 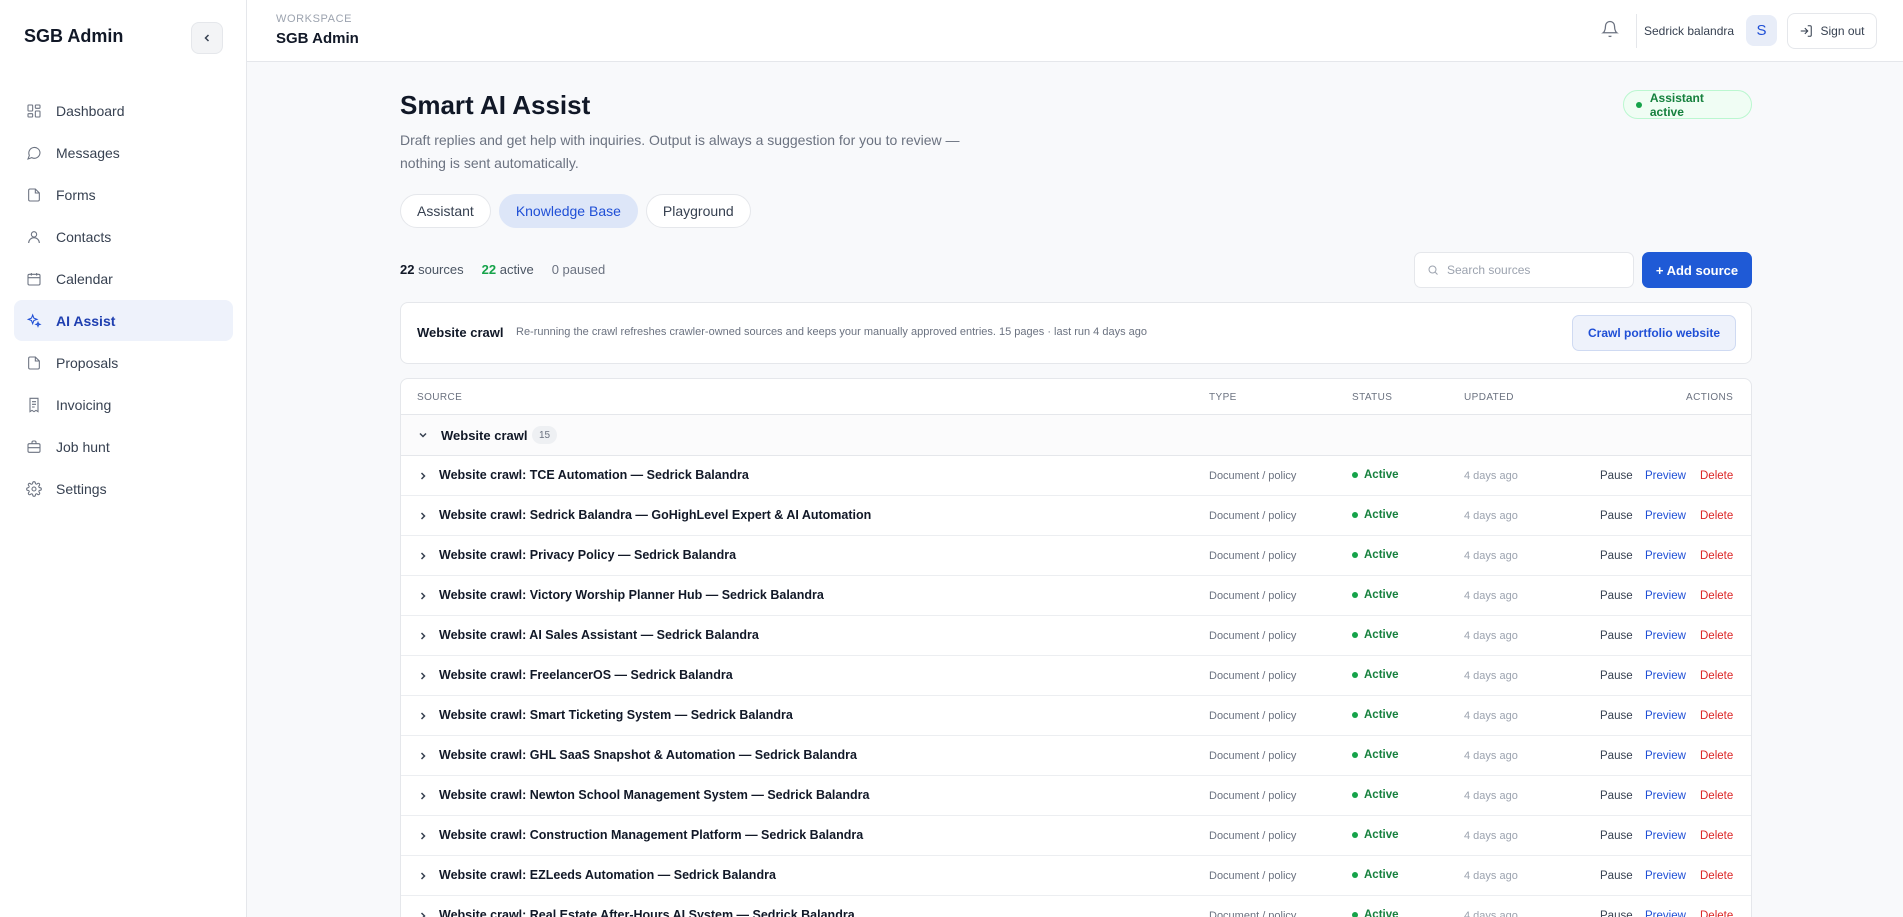 What do you see at coordinates (88, 152) in the screenshot?
I see `sidebar-item-label: Messages` at bounding box center [88, 152].